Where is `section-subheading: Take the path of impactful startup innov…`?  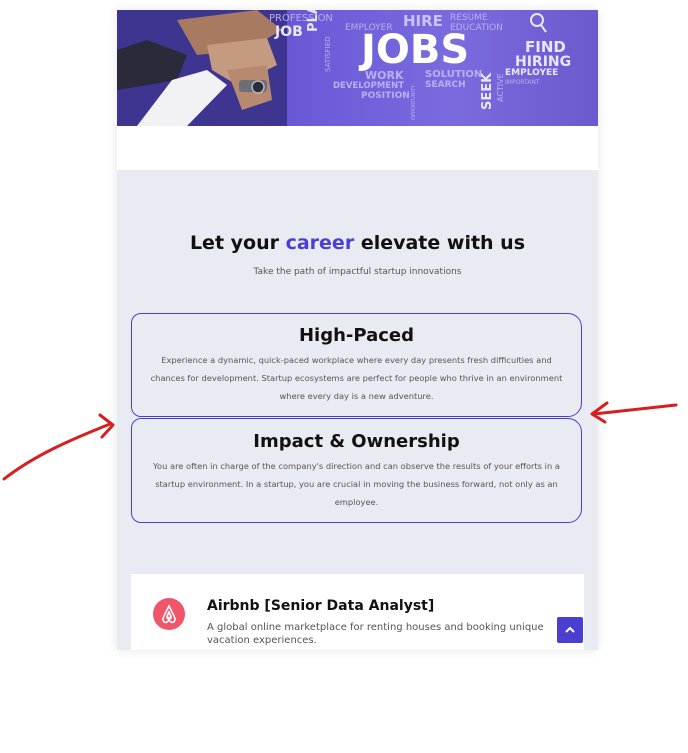
section-subheading: Take the path of impactful startup innov… is located at coordinates (357, 272).